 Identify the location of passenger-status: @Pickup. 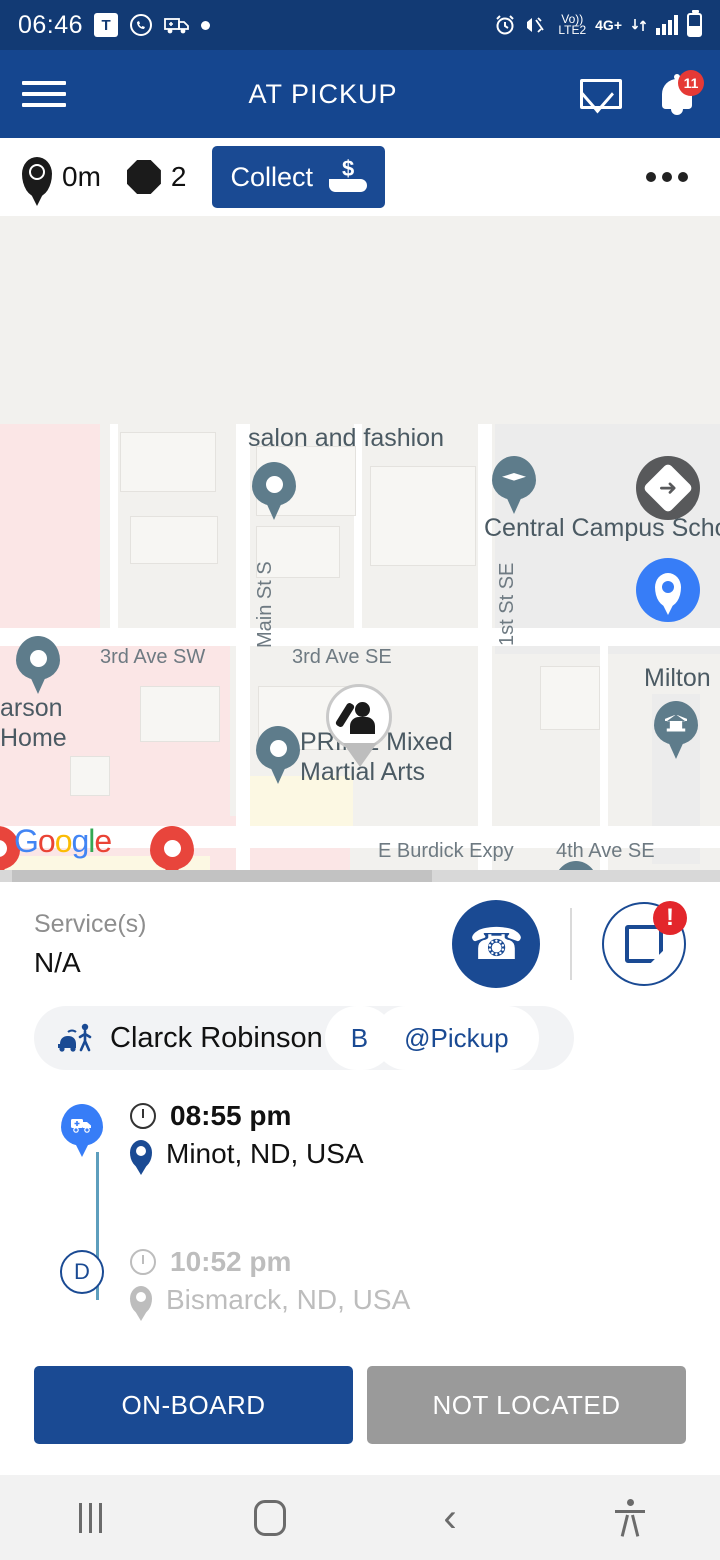
(456, 1038).